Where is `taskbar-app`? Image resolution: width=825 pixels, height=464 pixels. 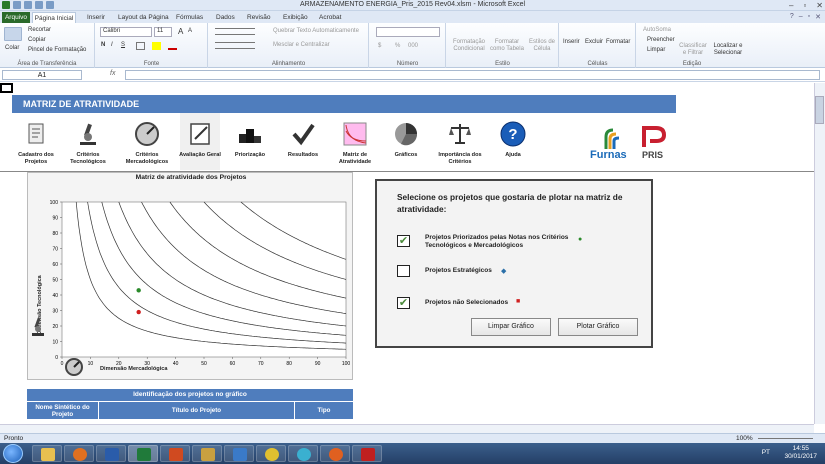 taskbar-app is located at coordinates (303, 453).